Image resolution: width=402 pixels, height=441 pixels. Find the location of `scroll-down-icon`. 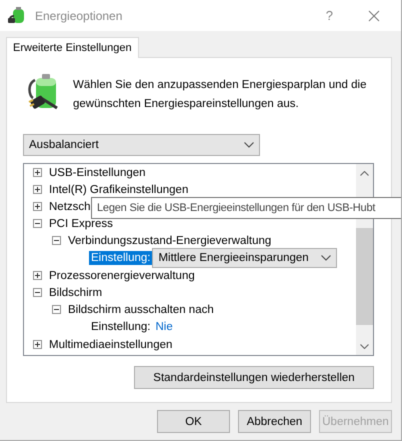

scroll-down-icon is located at coordinates (364, 346).